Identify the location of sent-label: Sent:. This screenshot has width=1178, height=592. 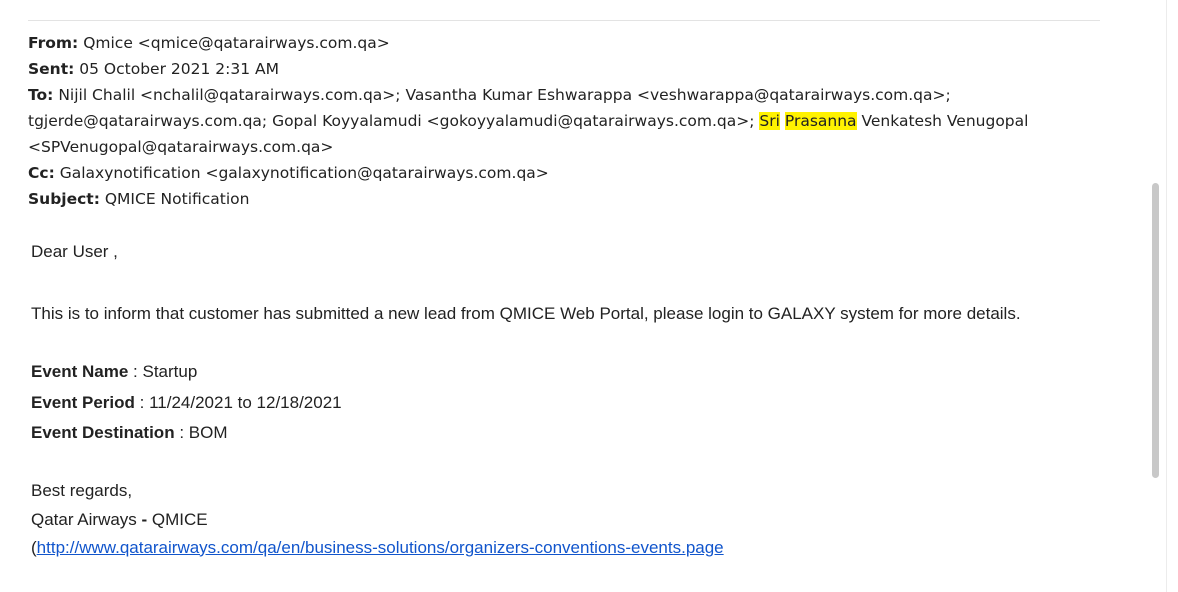
(51, 69).